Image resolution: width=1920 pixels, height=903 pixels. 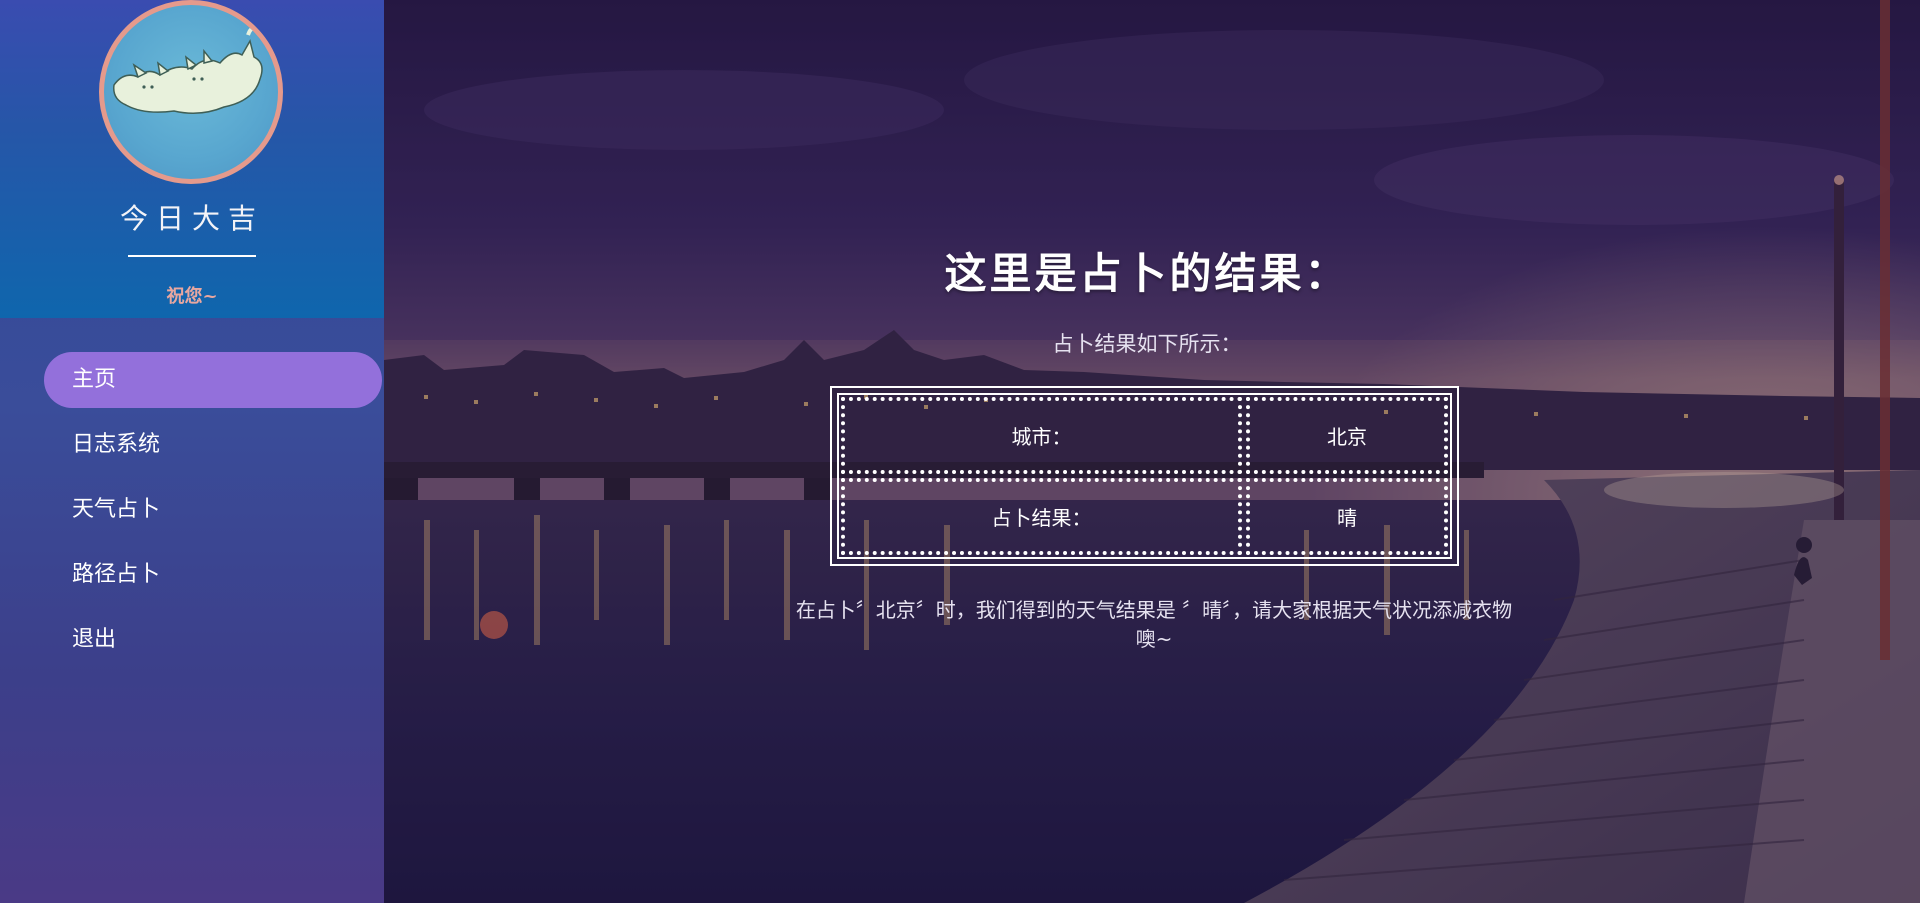 What do you see at coordinates (192, 296) in the screenshot?
I see `brand-subtitle: 祝您~` at bounding box center [192, 296].